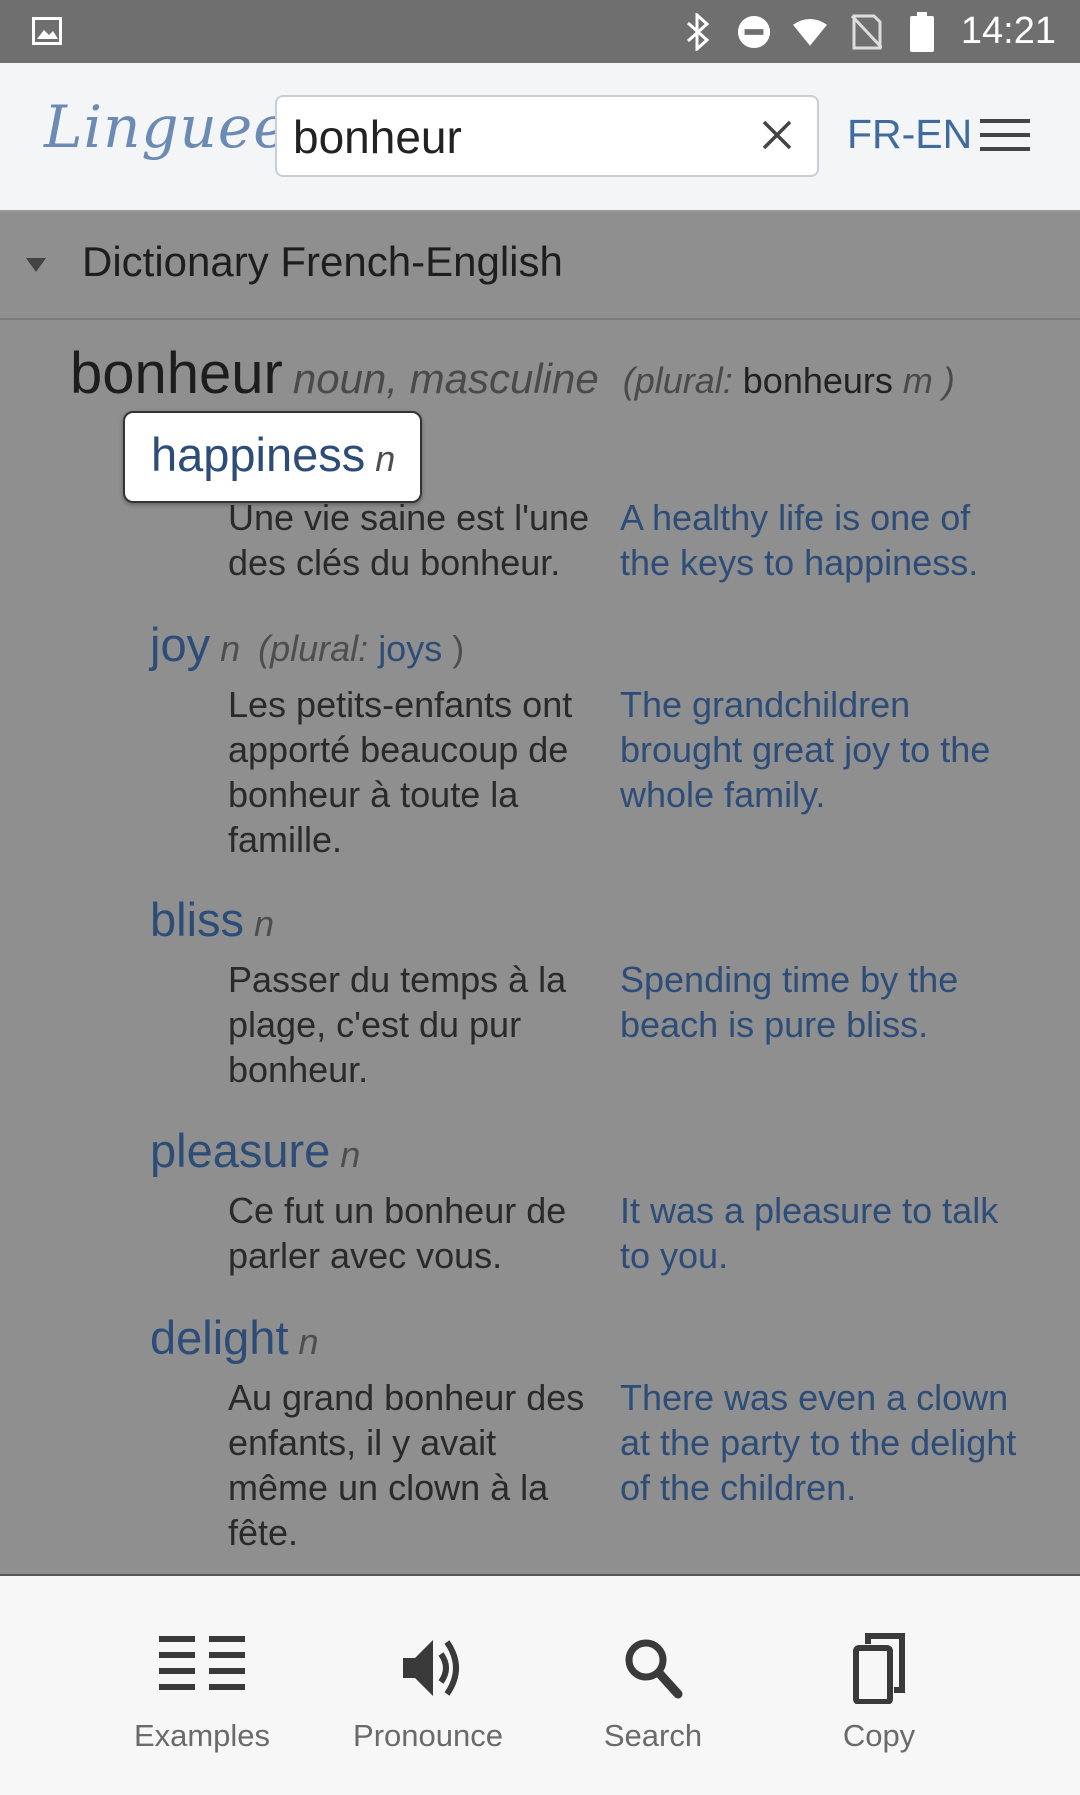 The width and height of the screenshot is (1080, 1795). Describe the element at coordinates (909, 134) in the screenshot. I see `language-pair-selector: FR-EN` at that location.